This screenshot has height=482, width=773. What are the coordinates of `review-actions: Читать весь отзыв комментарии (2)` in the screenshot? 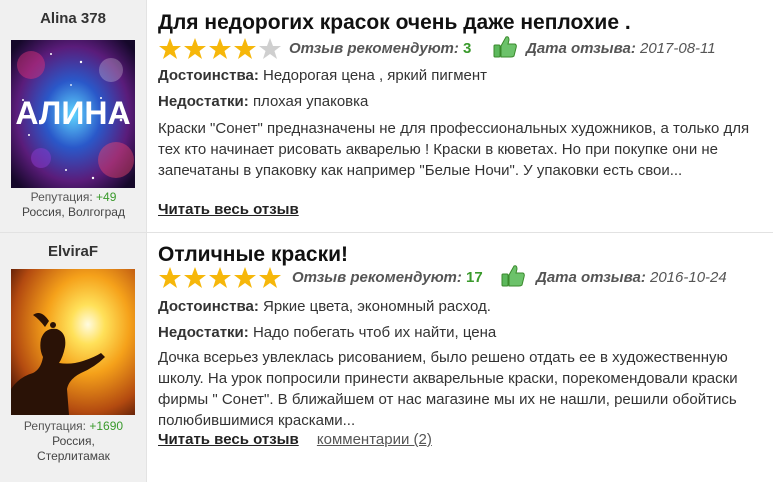 It's located at (295, 439).